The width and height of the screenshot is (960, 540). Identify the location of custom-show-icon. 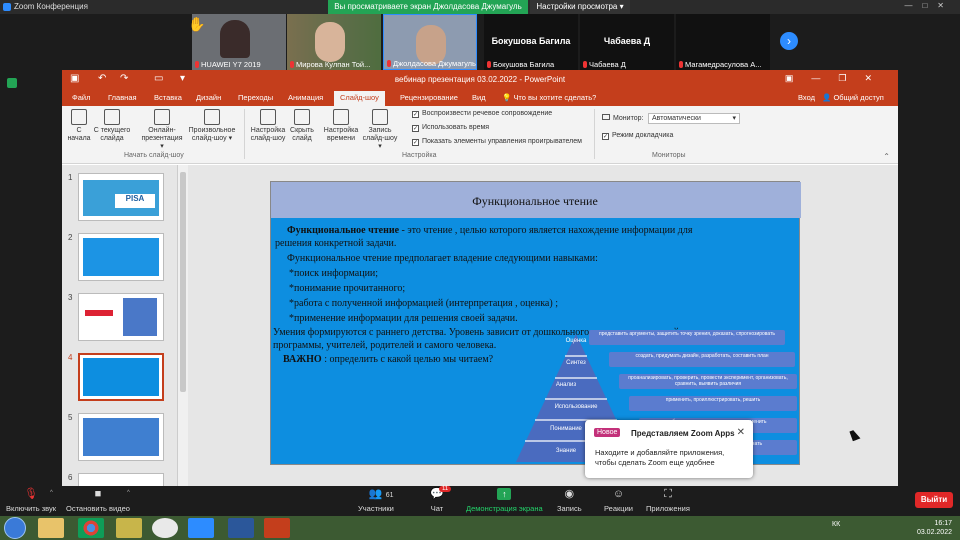
(212, 117).